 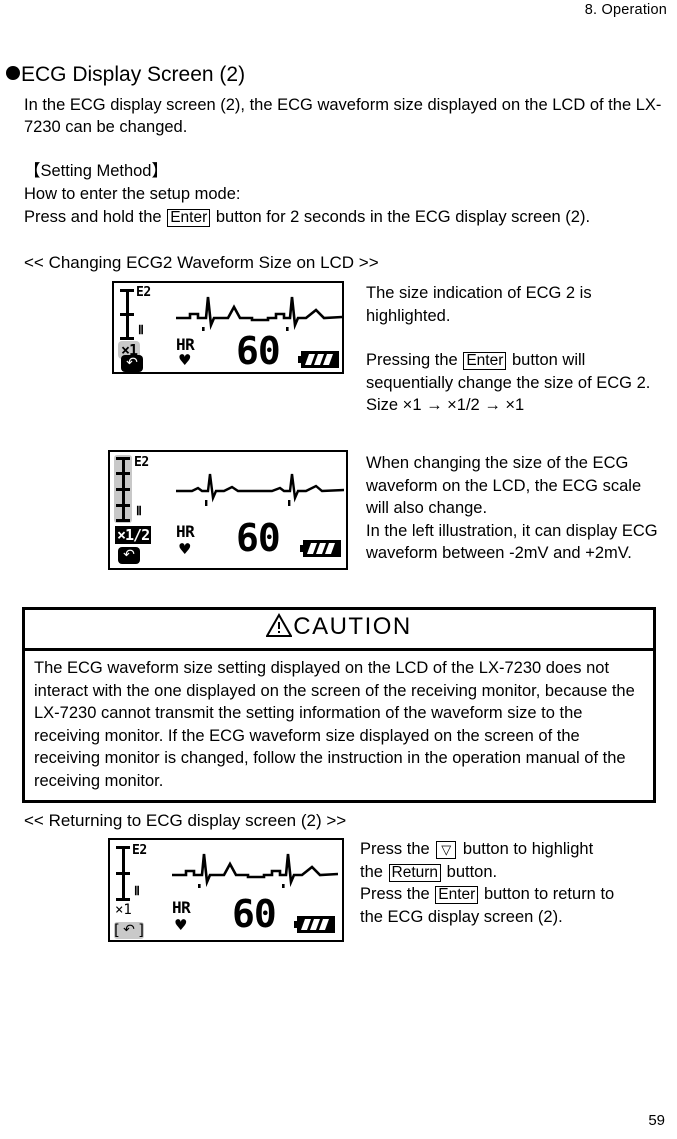 What do you see at coordinates (185, 360) in the screenshot?
I see `heart-icon-1: ♥` at bounding box center [185, 360].